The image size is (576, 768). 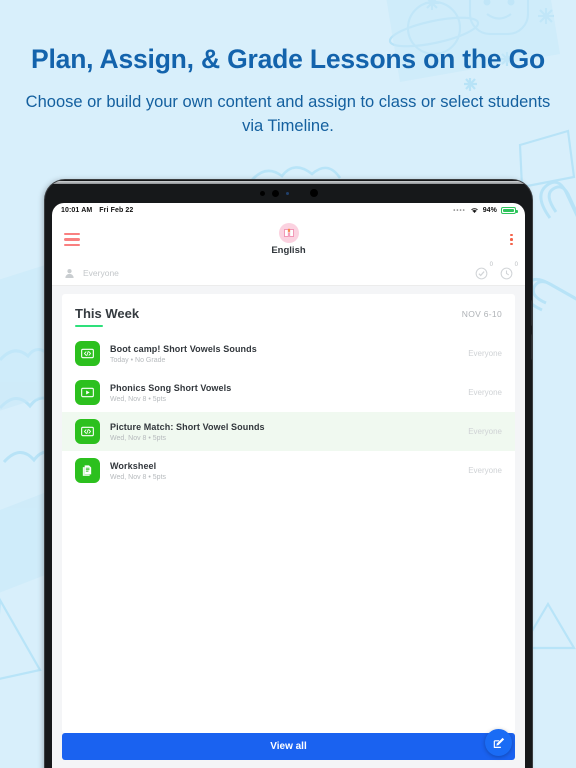 What do you see at coordinates (474, 210) in the screenshot?
I see `wifi-icon` at bounding box center [474, 210].